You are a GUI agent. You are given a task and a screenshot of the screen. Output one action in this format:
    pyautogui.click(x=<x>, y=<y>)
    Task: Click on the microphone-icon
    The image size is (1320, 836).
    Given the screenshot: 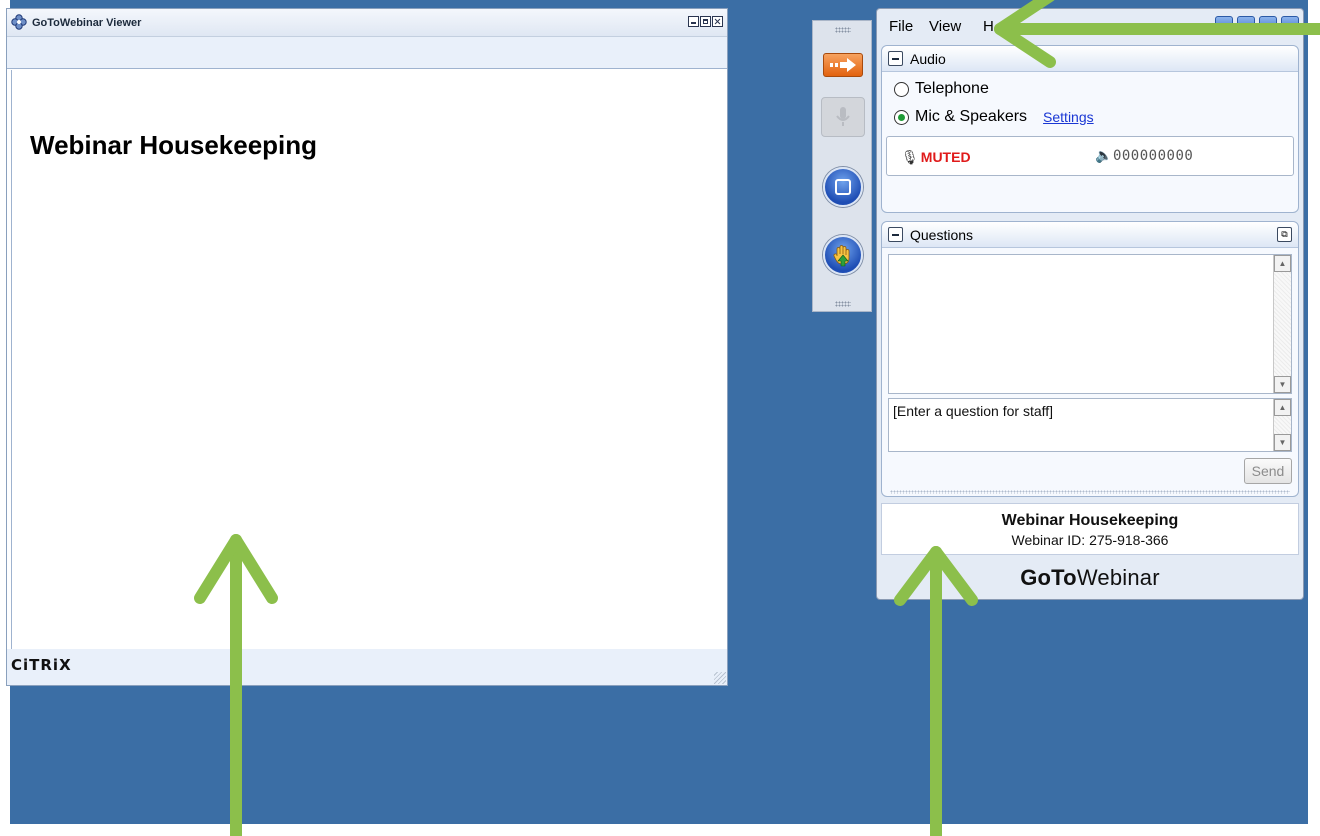 What is the action you would take?
    pyautogui.click(x=843, y=116)
    